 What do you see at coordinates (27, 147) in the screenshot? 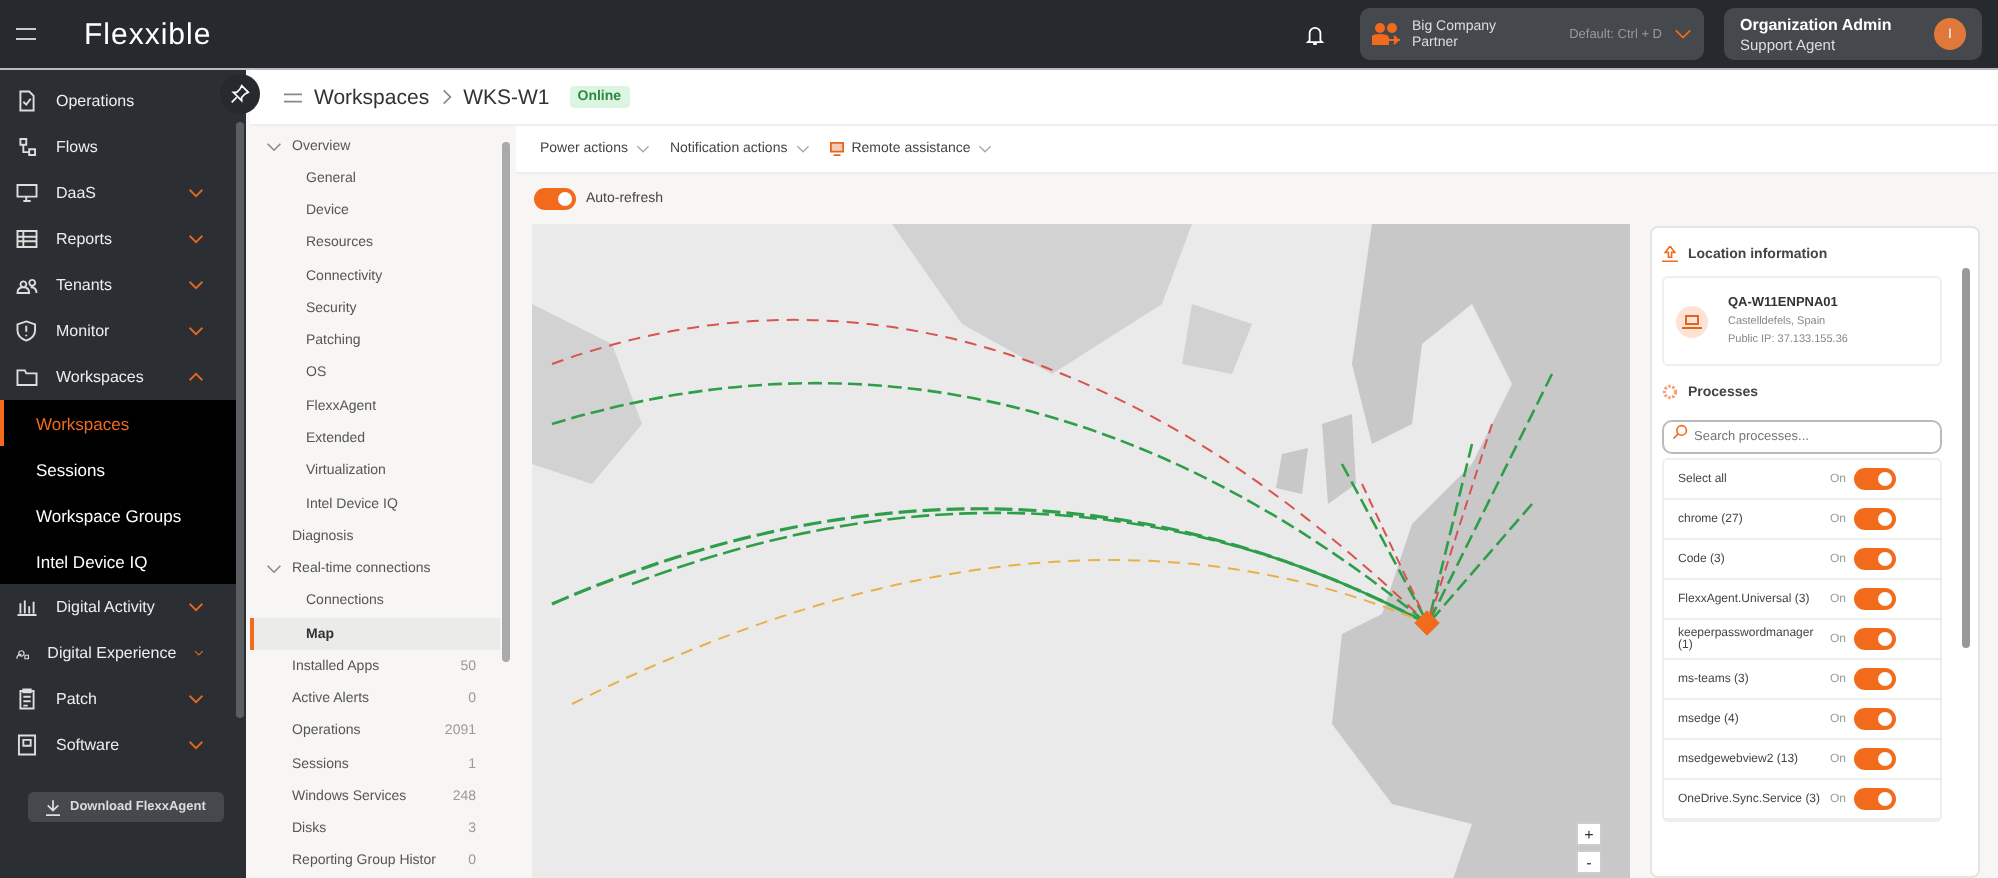
I see `flow-icon` at bounding box center [27, 147].